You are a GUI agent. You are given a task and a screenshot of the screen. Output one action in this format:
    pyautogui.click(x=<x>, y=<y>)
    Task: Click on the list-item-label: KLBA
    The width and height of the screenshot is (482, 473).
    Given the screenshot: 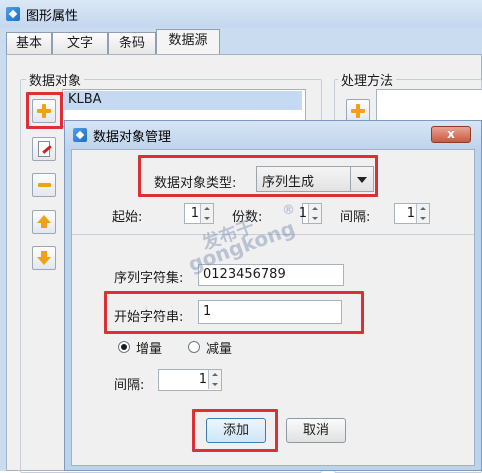 What is the action you would take?
    pyautogui.click(x=85, y=99)
    